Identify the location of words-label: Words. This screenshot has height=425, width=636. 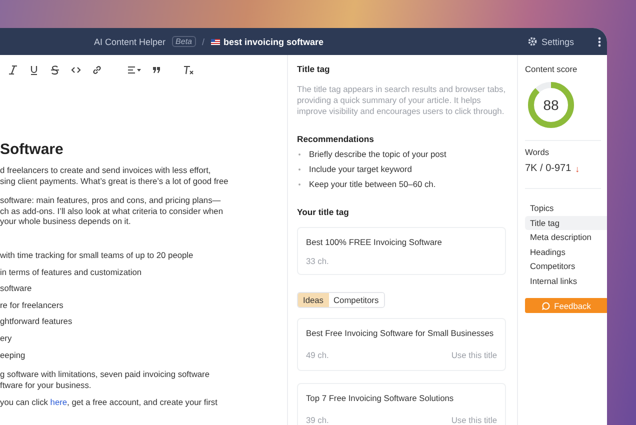
(537, 152).